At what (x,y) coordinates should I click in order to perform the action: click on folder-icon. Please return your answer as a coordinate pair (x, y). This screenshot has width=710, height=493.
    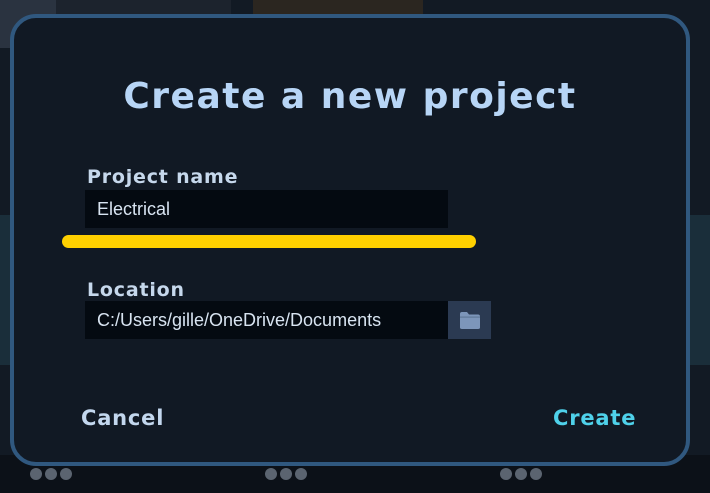
    Looking at the image, I should click on (469, 320).